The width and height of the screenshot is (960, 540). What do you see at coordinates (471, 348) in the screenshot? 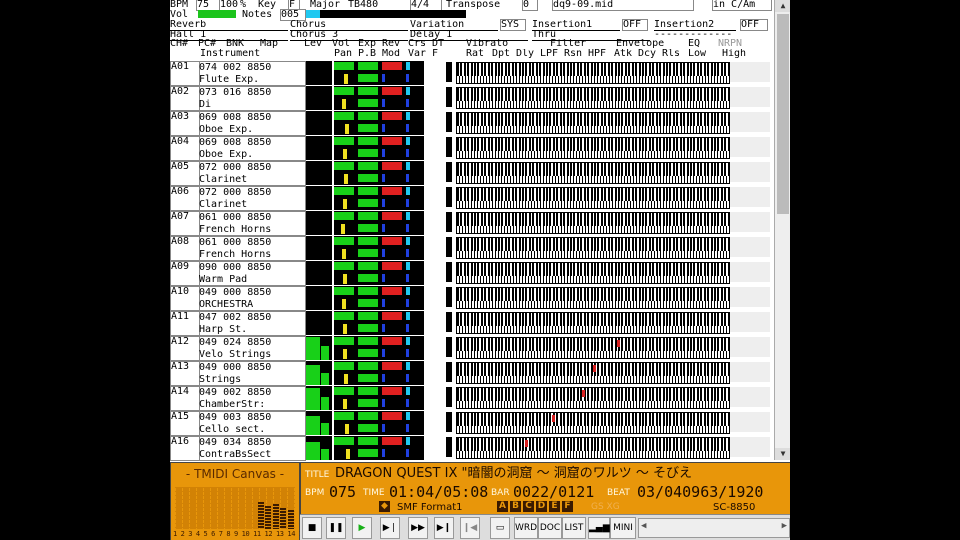
I see `channel-row: A12 049 024 8850 Velo Strings` at bounding box center [471, 348].